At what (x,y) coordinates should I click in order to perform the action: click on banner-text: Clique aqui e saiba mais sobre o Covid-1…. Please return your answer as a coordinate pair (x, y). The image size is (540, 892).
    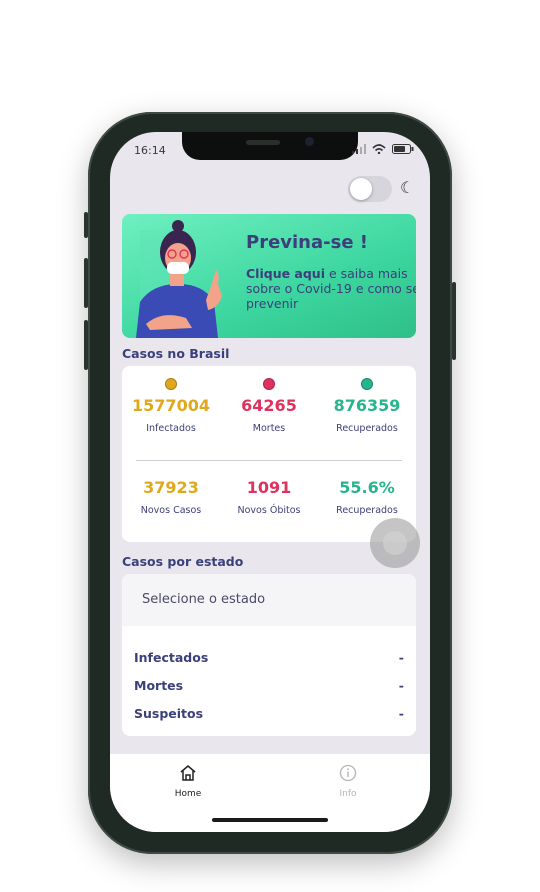
    Looking at the image, I should click on (331, 288).